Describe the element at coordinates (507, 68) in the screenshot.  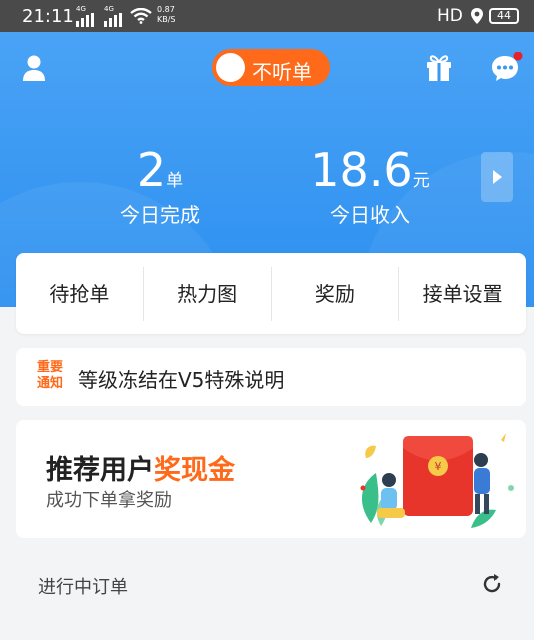
I see `message-icon` at that location.